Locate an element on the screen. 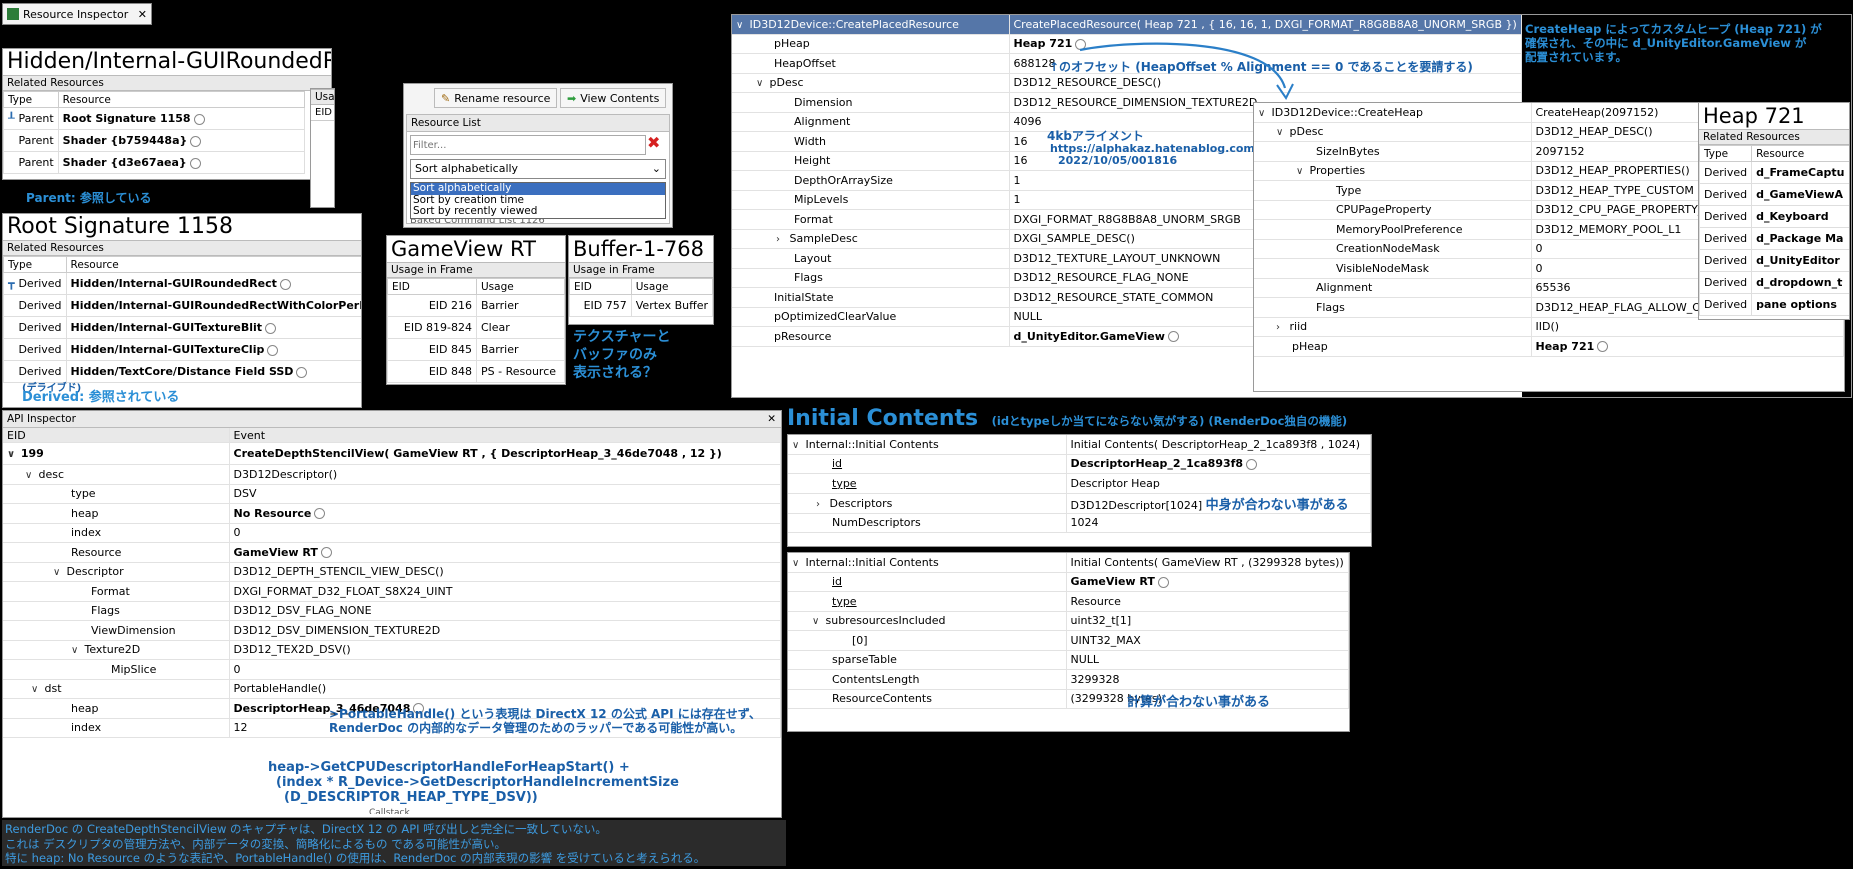 The image size is (1853, 869). filter-input is located at coordinates (528, 145).